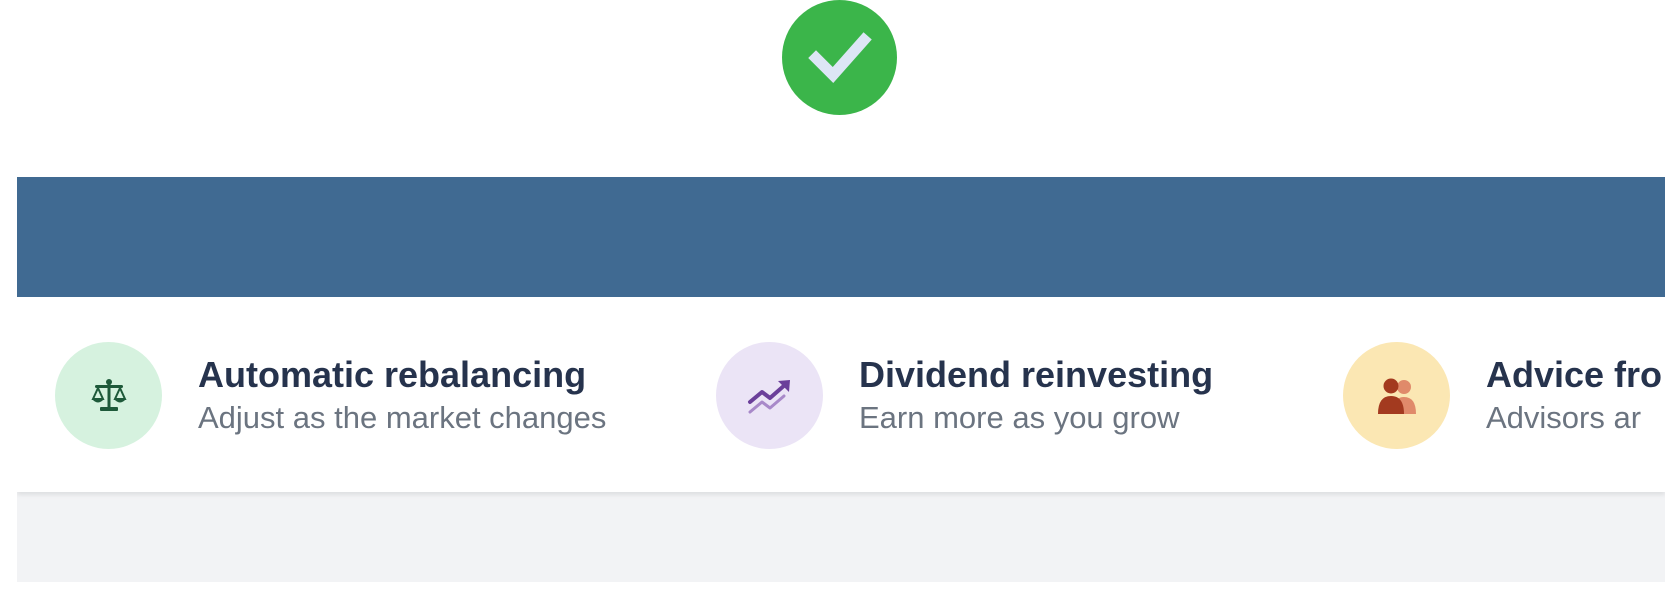 The image size is (1680, 598). What do you see at coordinates (1036, 374) in the screenshot?
I see `feature-title: Dividend reinvesting` at bounding box center [1036, 374].